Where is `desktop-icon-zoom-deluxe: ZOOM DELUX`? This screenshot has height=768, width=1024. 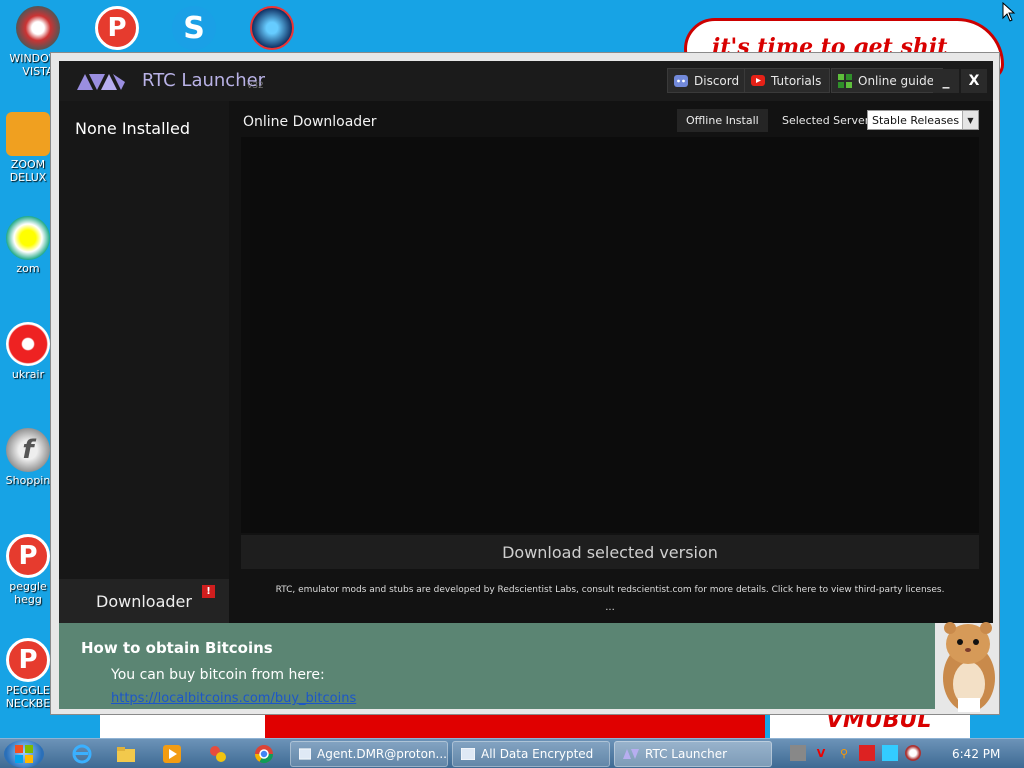
desktop-icon-zoom-deluxe: ZOOM DELUX is located at coordinates (28, 148).